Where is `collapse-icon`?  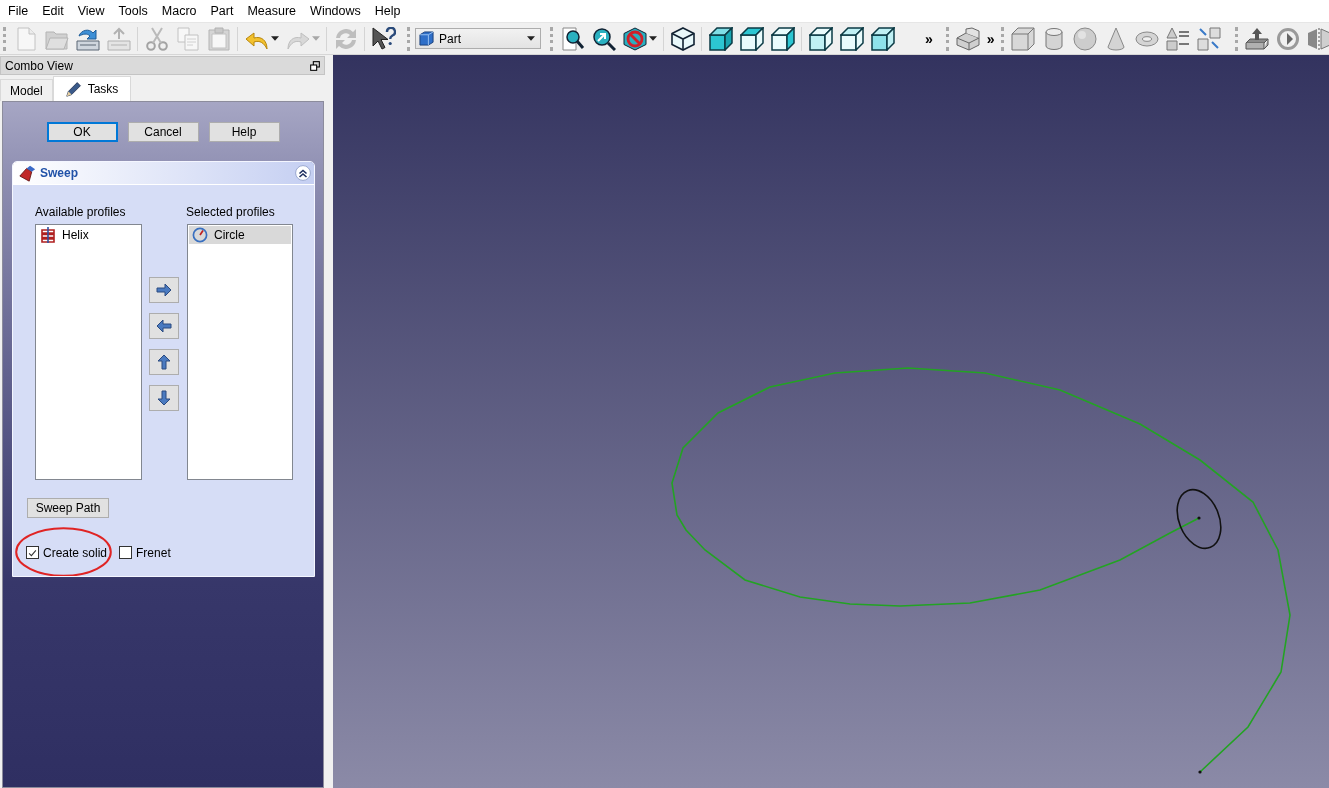
collapse-icon is located at coordinates (303, 173).